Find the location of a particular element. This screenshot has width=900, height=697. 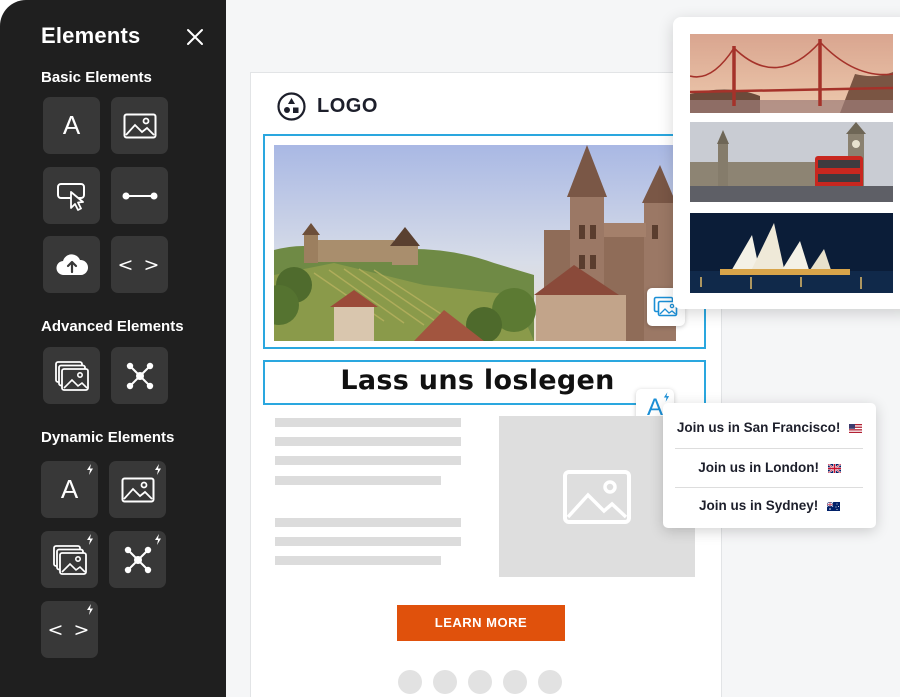

code-icon: < > is located at coordinates (139, 264).